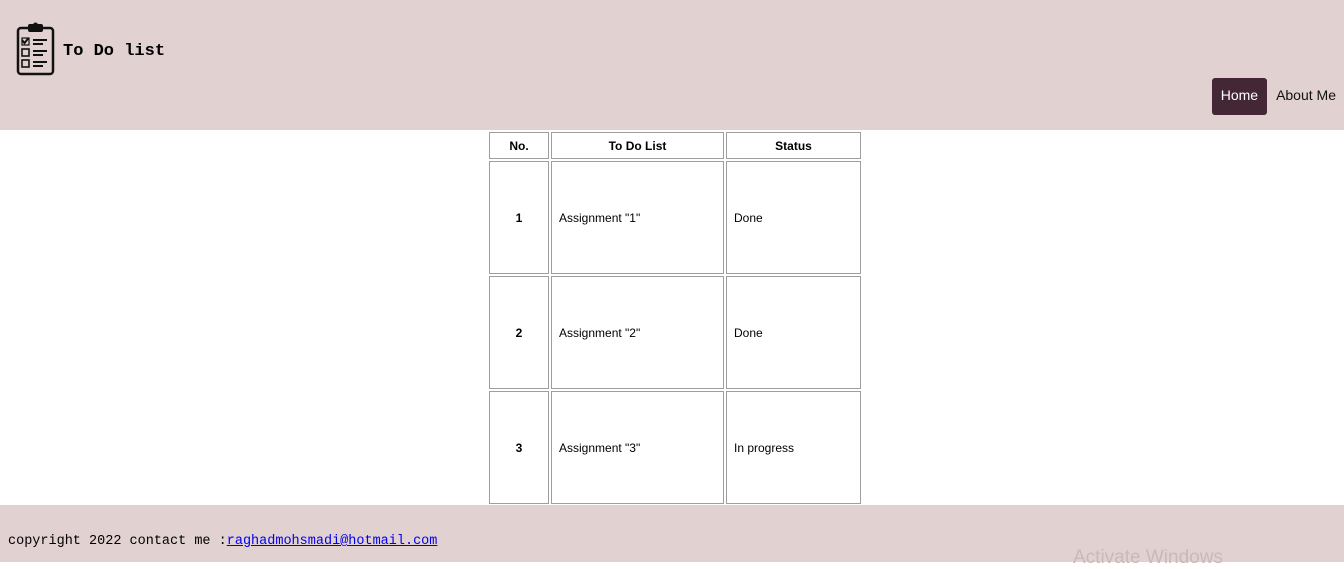 This screenshot has width=1344, height=569. Describe the element at coordinates (793, 145) in the screenshot. I see `column-header-status: Status` at that location.